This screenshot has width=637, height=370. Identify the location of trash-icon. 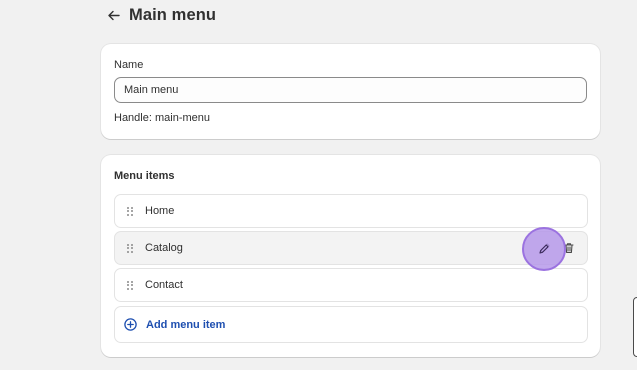
(569, 248).